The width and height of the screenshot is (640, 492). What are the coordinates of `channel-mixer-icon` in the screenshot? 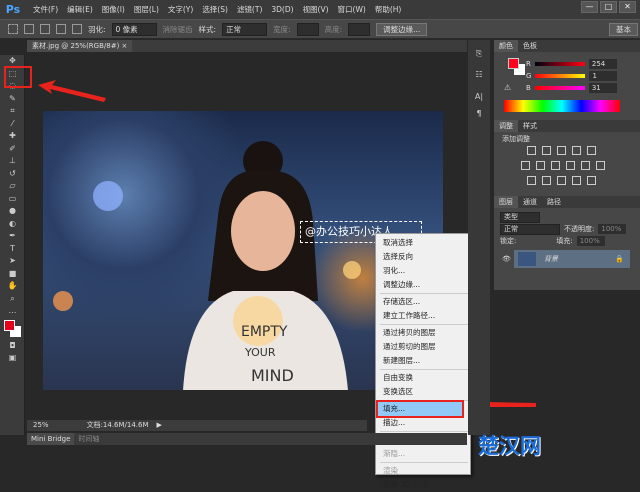 It's located at (585, 165).